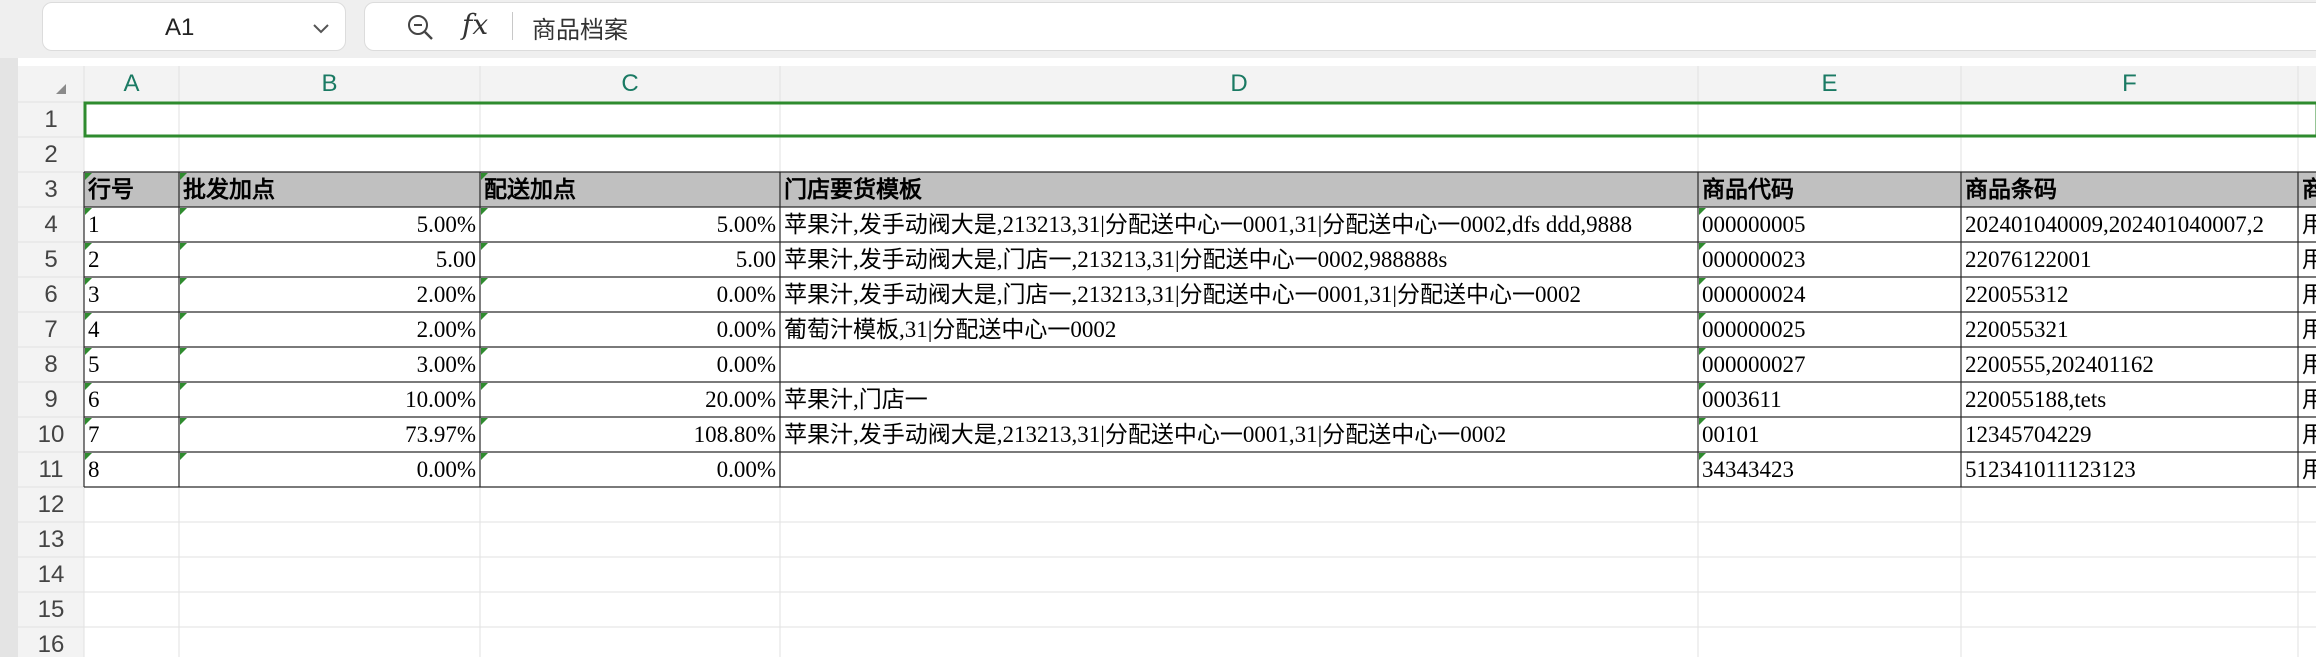 This screenshot has height=657, width=2316. I want to click on table-cell: 3.00%, so click(329, 364).